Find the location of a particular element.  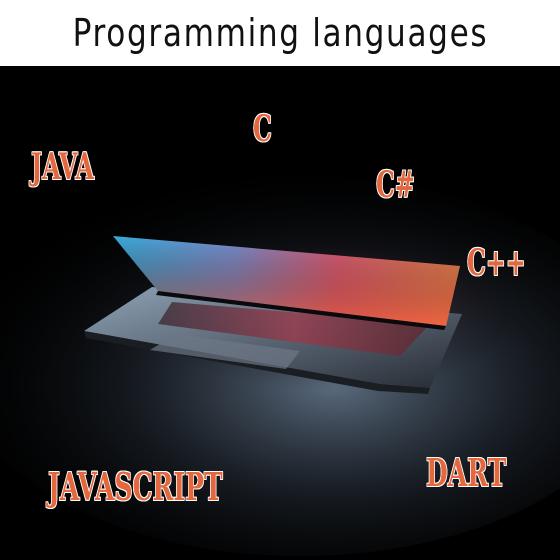

language-label-c: C is located at coordinates (262, 129).